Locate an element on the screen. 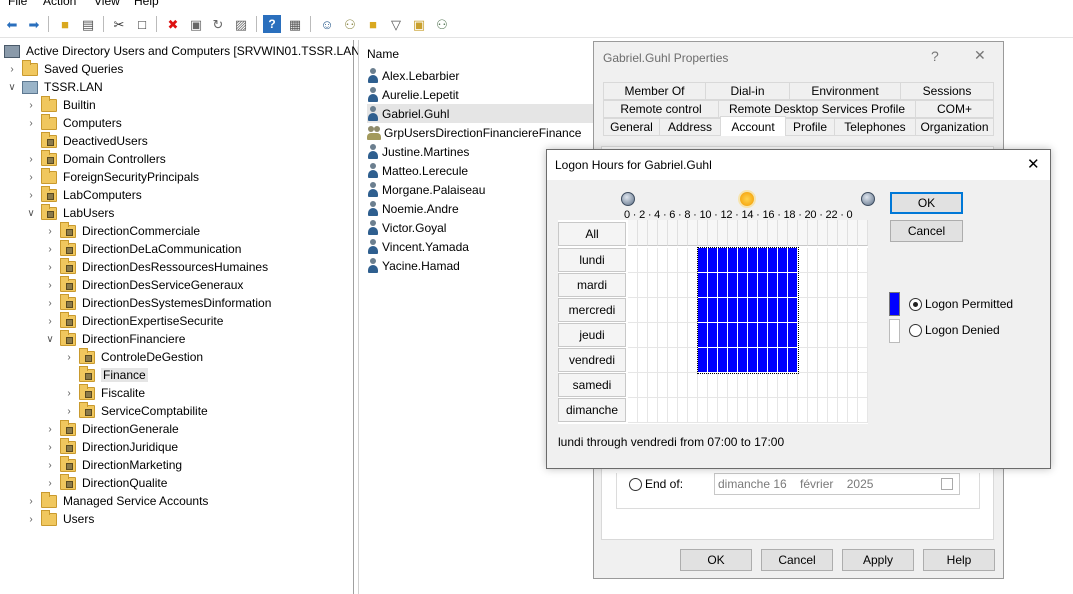 Image resolution: width=1073 pixels, height=594 pixels. tab-environment: Environment is located at coordinates (845, 91).